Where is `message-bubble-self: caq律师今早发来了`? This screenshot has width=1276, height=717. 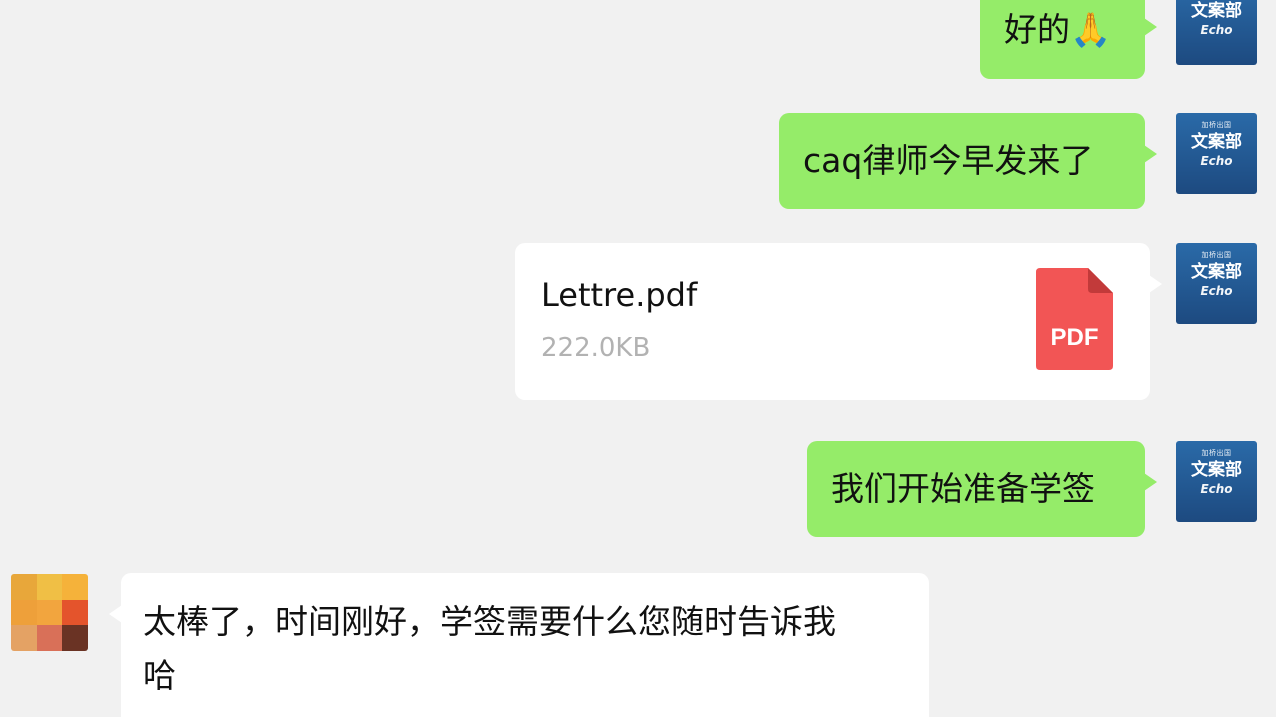
message-bubble-self: caq律师今早发来了 is located at coordinates (968, 161).